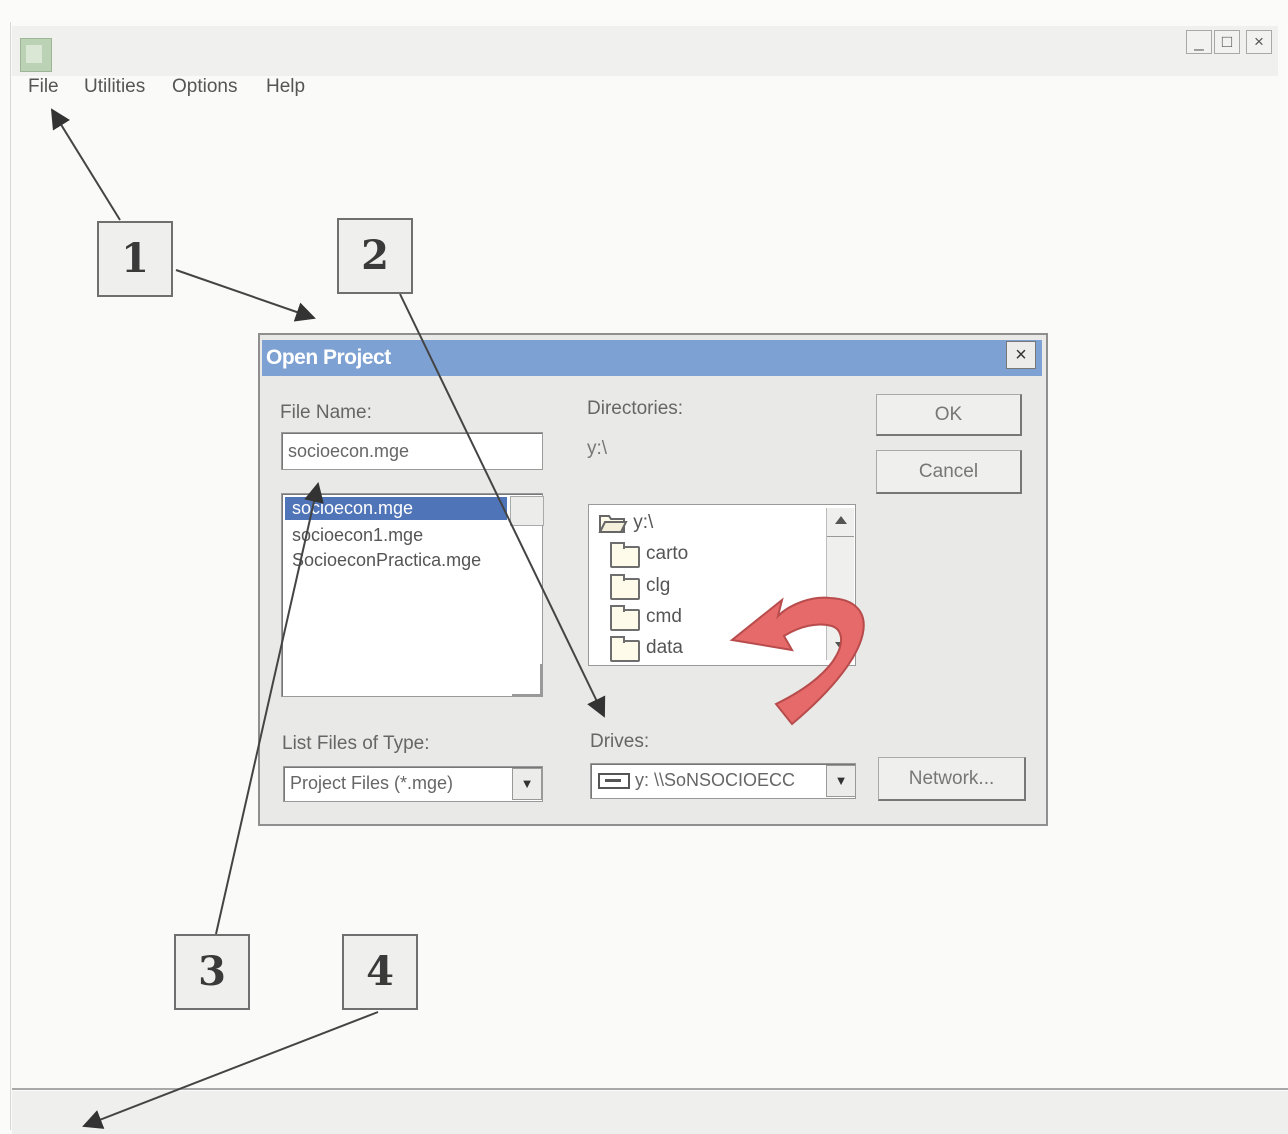 This screenshot has height=1134, width=1288. What do you see at coordinates (1227, 42) in the screenshot?
I see `maximize-button: □` at bounding box center [1227, 42].